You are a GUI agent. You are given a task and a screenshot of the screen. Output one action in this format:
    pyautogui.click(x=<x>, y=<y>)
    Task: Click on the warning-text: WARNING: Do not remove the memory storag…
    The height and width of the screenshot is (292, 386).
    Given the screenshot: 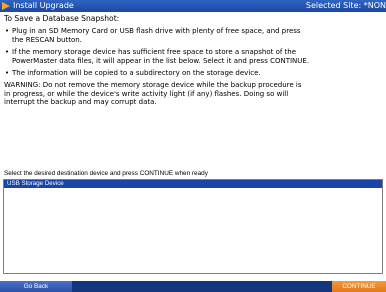 What is the action you would take?
    pyautogui.click(x=153, y=94)
    